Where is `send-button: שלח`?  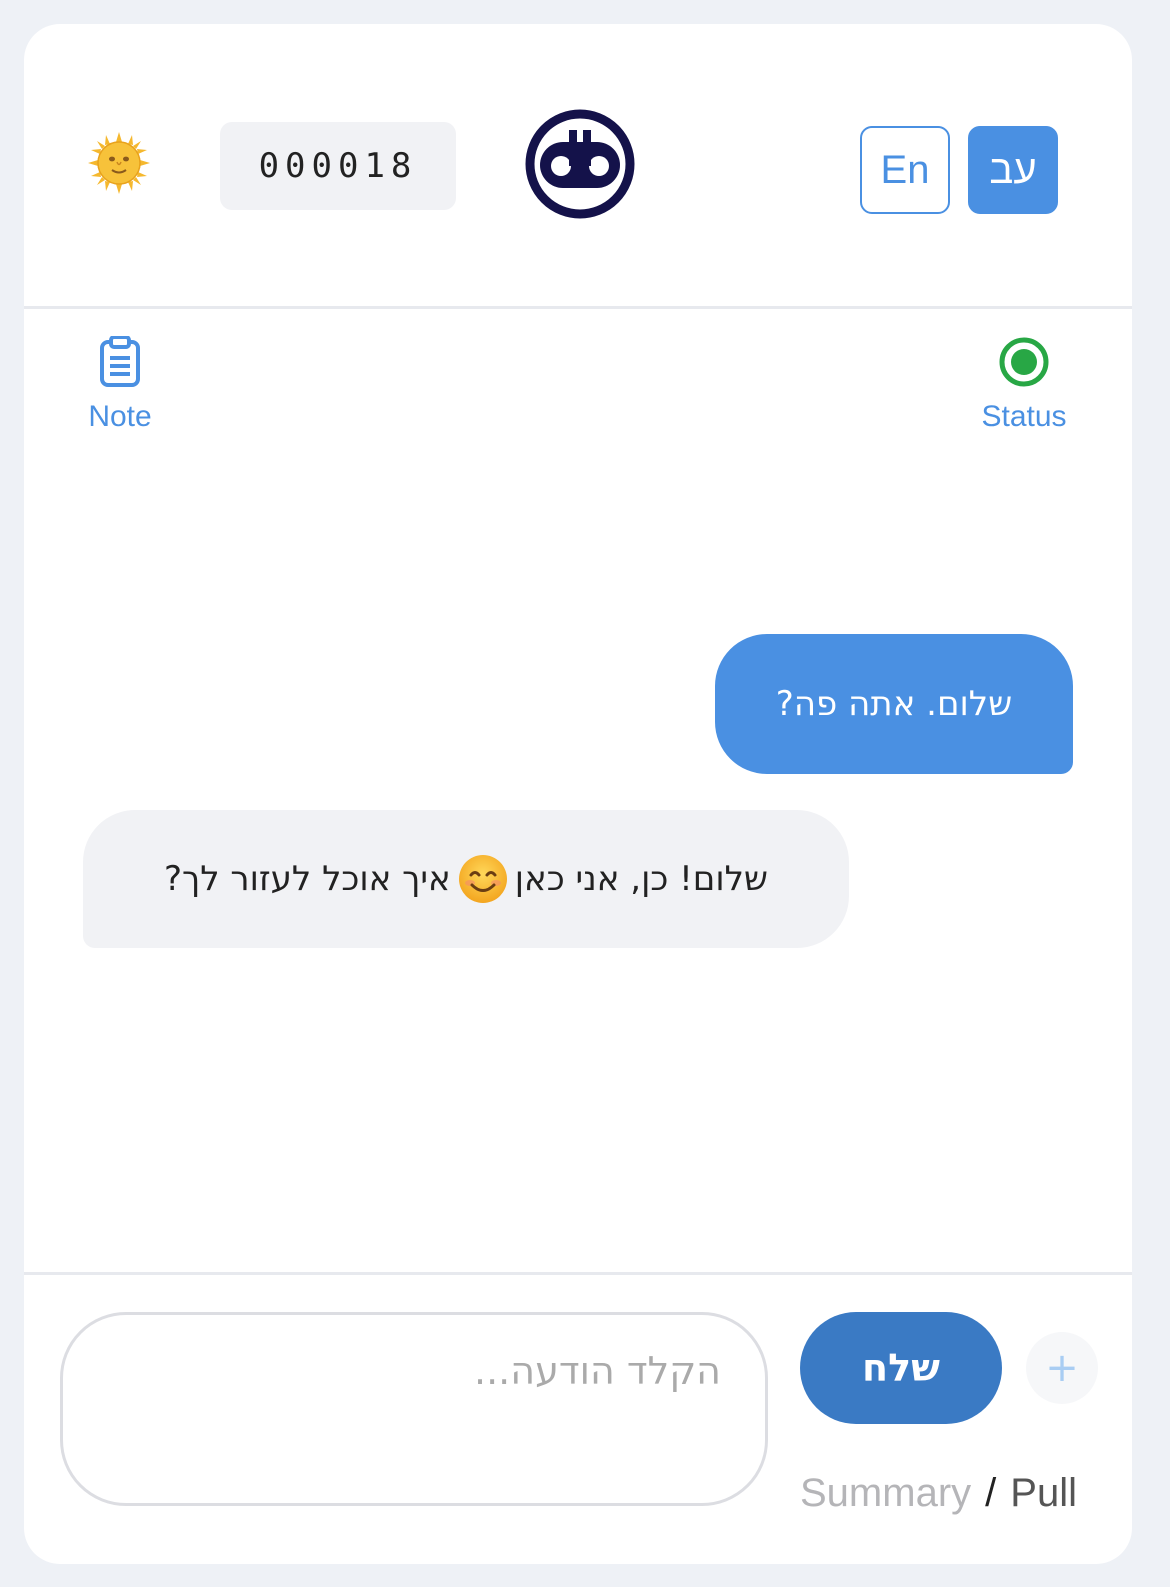 send-button: שלח is located at coordinates (901, 1368).